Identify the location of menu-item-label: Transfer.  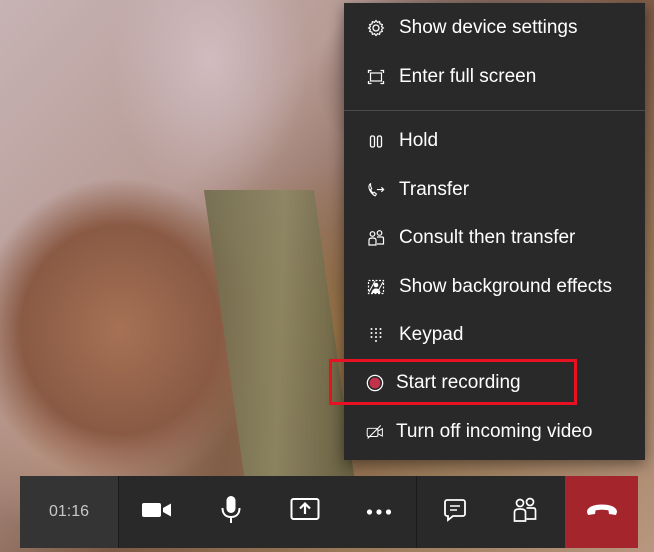
(434, 189).